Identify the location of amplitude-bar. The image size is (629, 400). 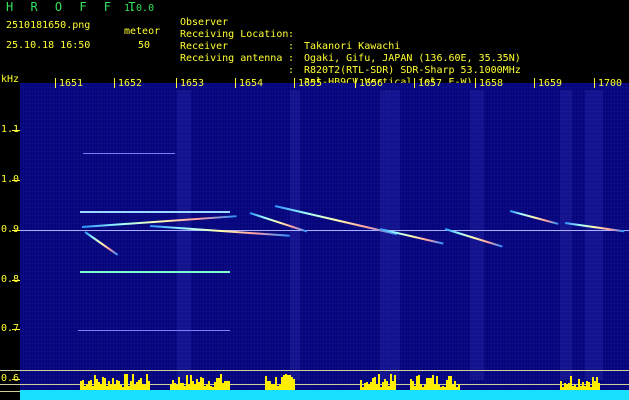
(324, 395).